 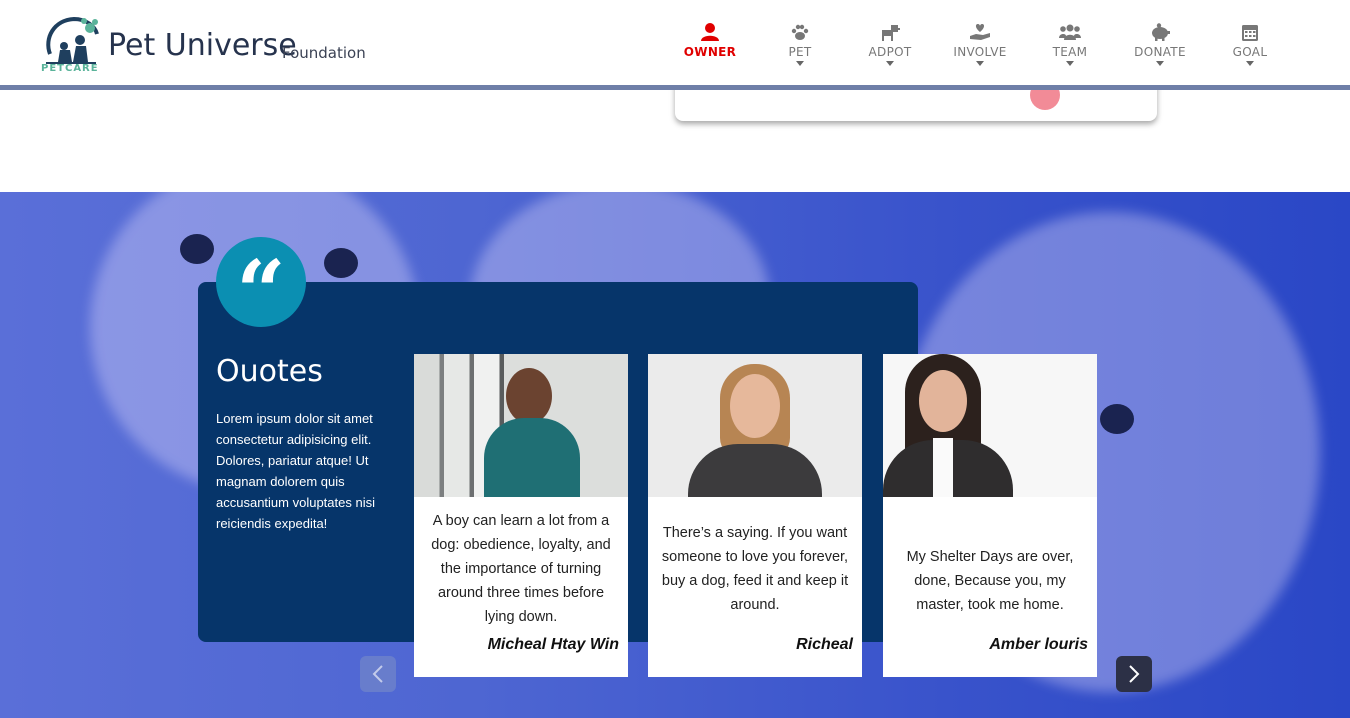 I want to click on chevron-left-icon, so click(x=377, y=674).